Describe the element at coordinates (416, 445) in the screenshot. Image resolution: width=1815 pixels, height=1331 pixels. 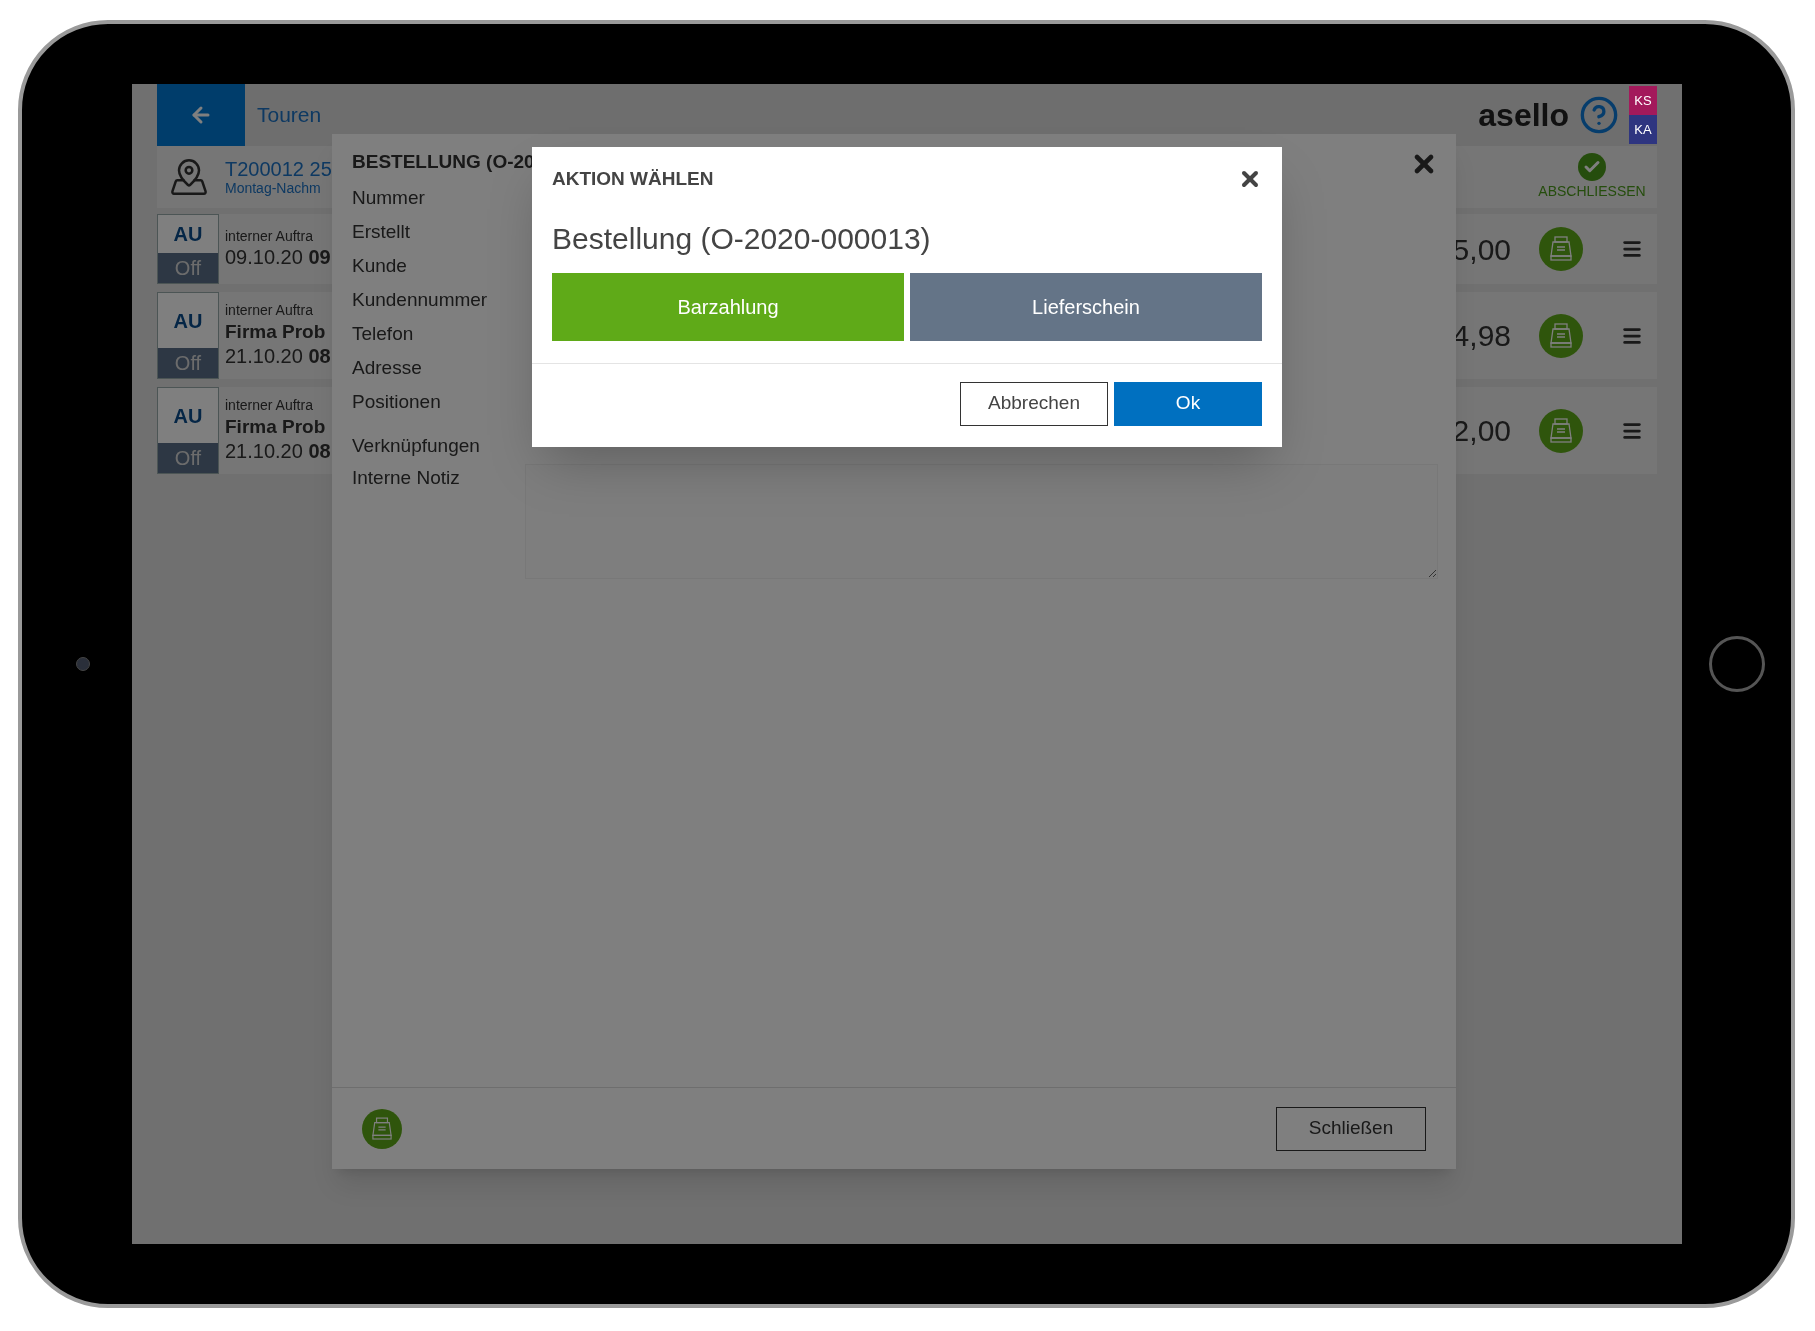
I see `field-label: Verknüpfungen` at that location.